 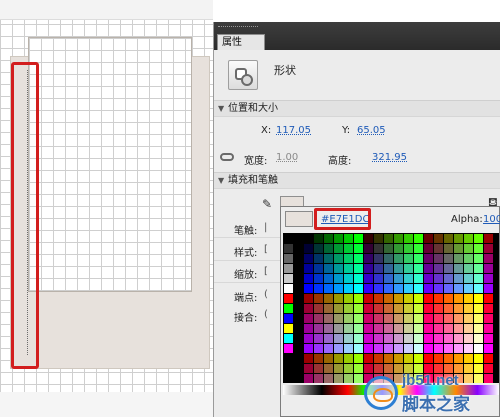 What do you see at coordinates (266, 271) in the screenshot?
I see `scale-field-edge: [` at bounding box center [266, 271].